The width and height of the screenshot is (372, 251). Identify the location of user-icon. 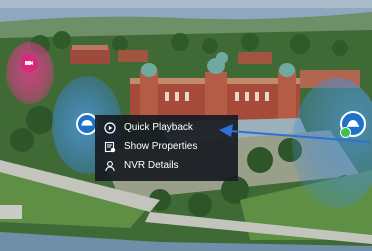
(110, 166).